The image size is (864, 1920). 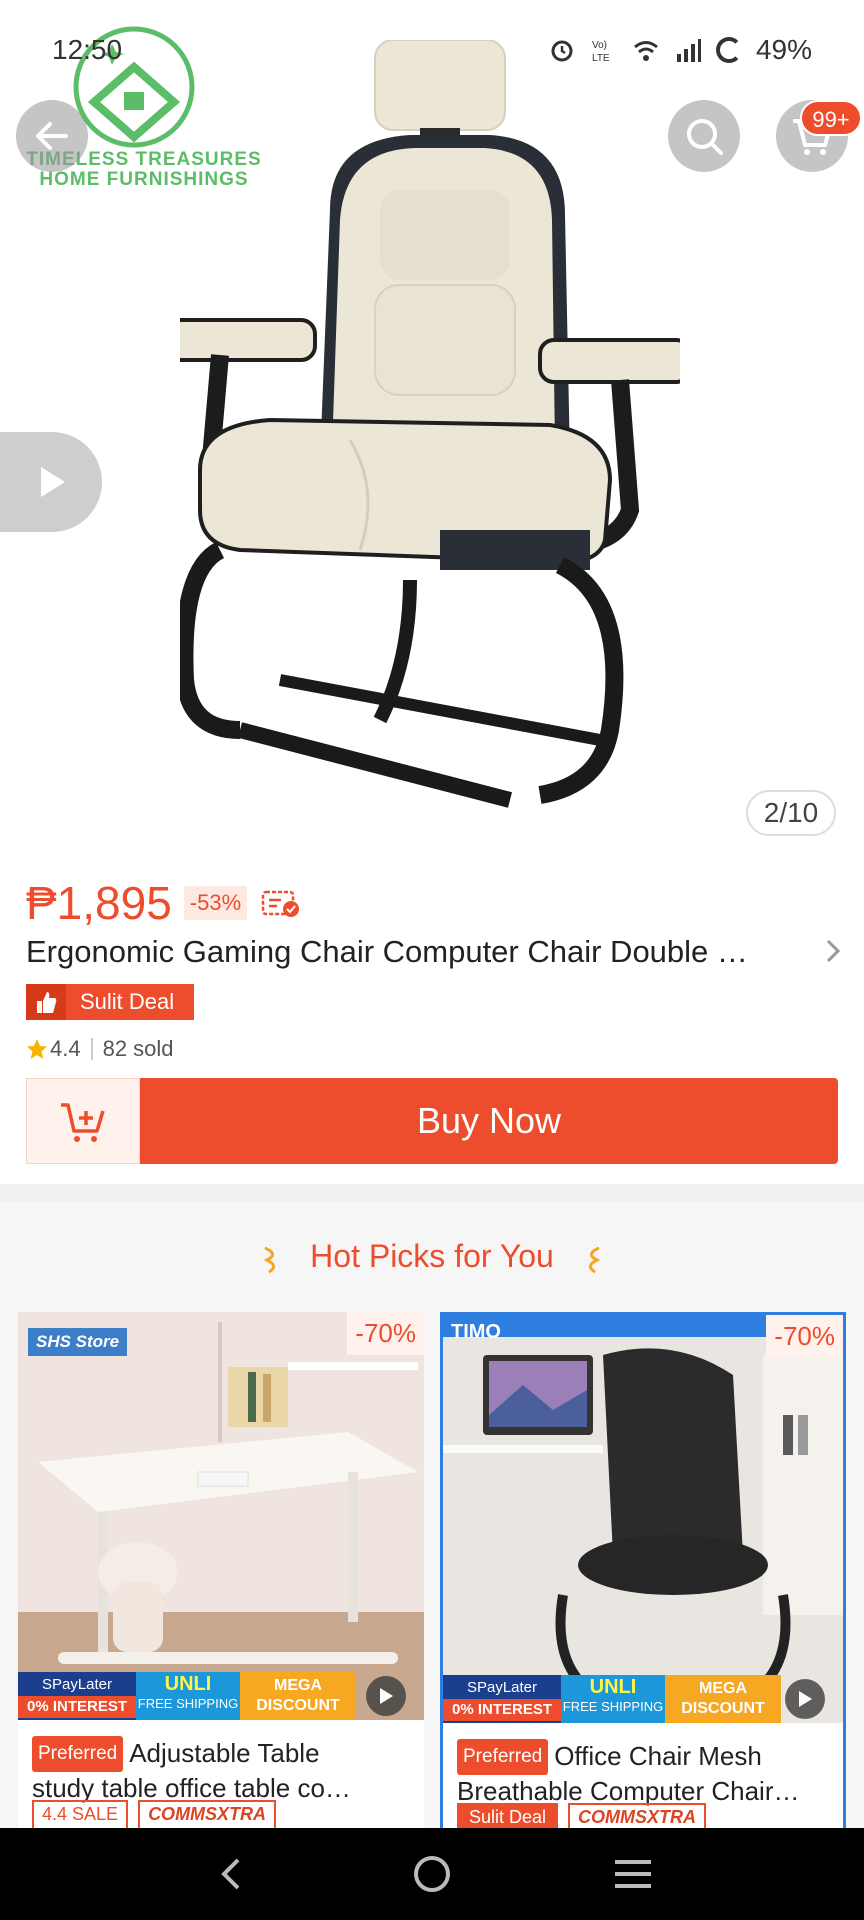 I want to click on svg-text: LTE, so click(x=601, y=58).